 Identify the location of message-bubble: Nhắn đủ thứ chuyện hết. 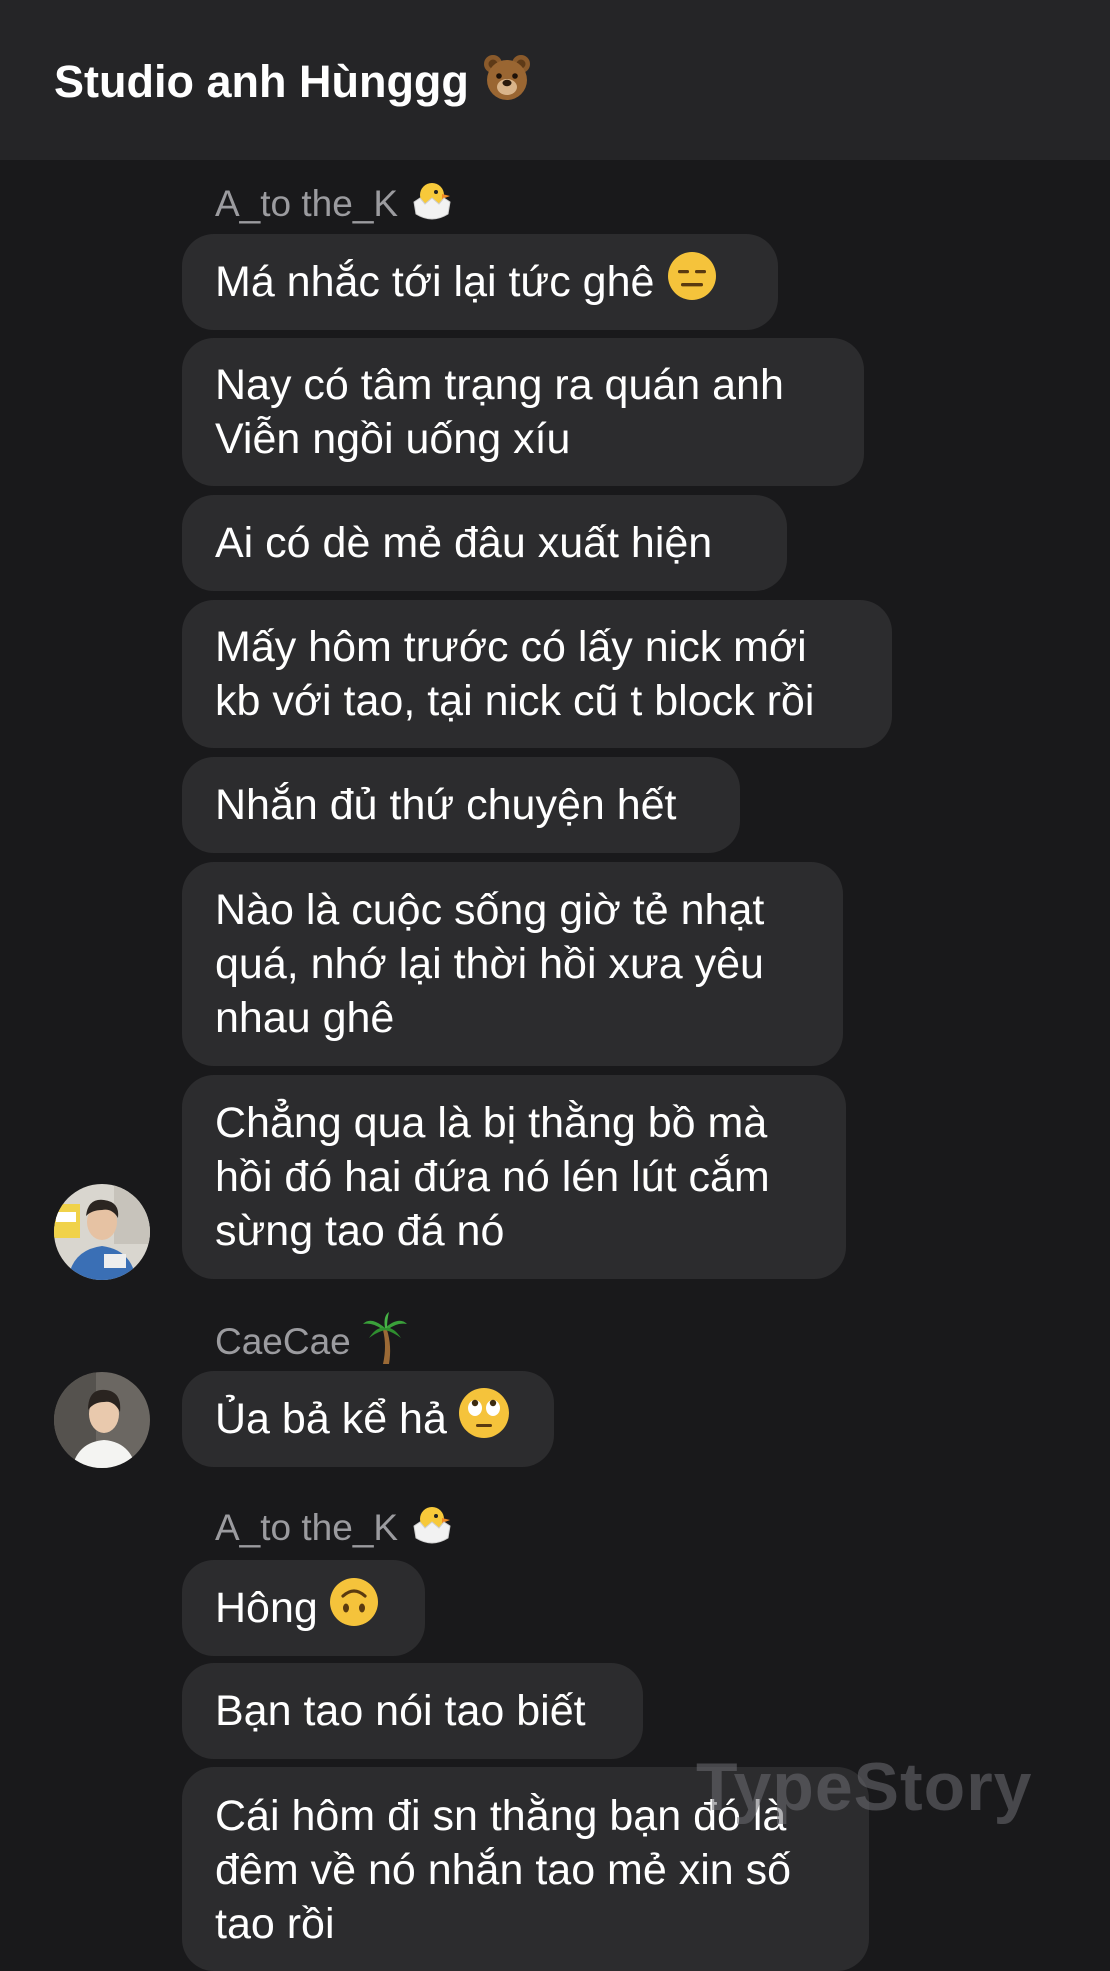
(461, 805).